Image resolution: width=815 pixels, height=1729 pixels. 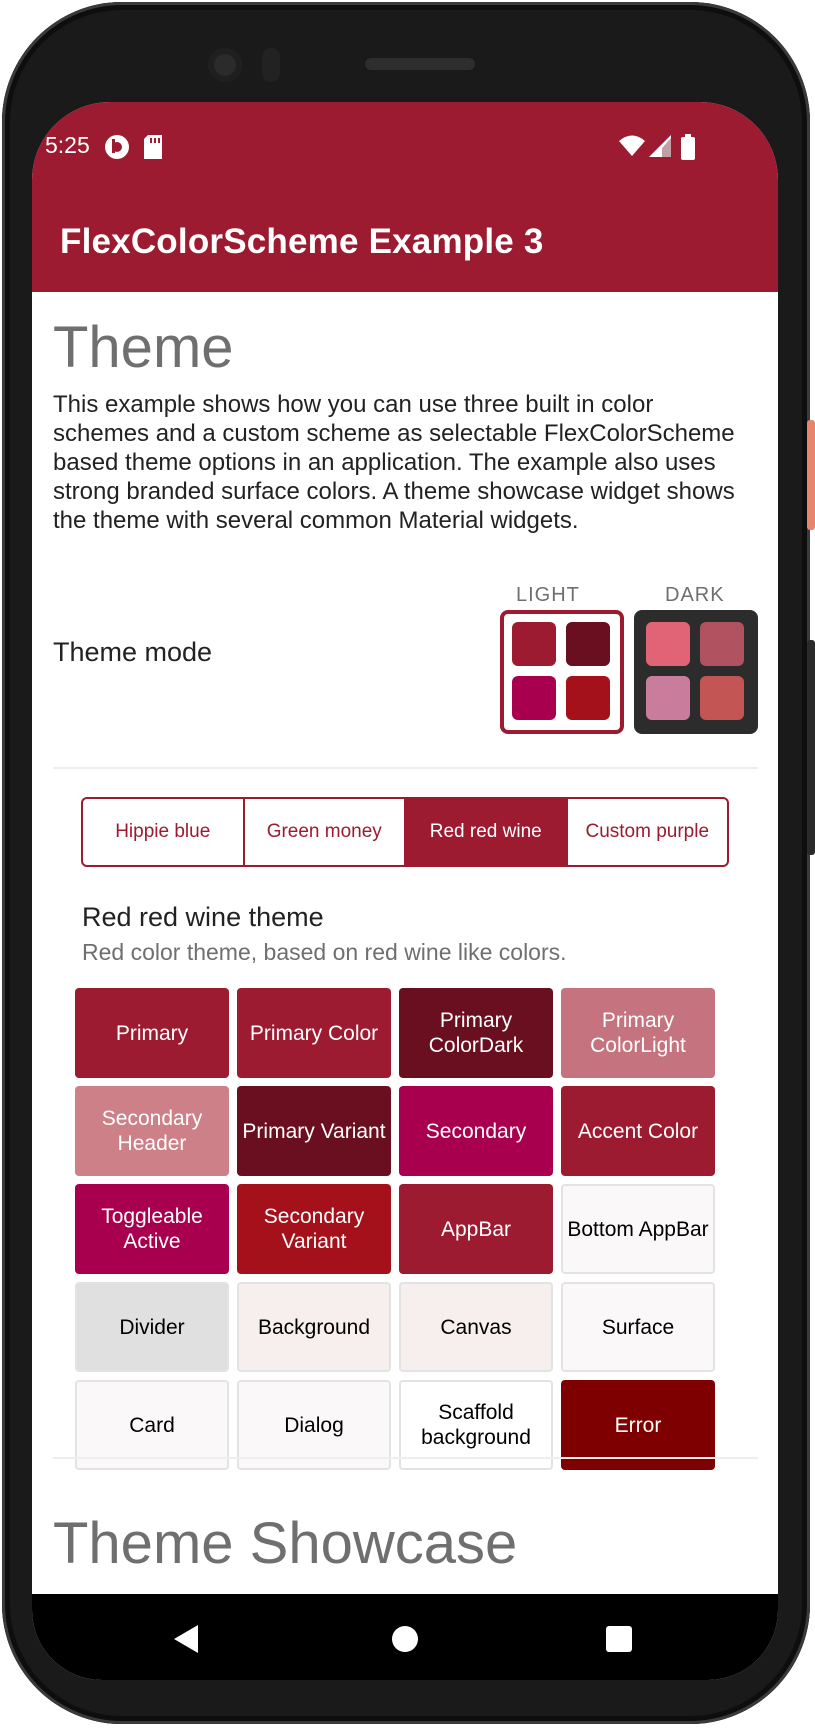 What do you see at coordinates (668, 644) in the screenshot?
I see `dark-swatch-primary` at bounding box center [668, 644].